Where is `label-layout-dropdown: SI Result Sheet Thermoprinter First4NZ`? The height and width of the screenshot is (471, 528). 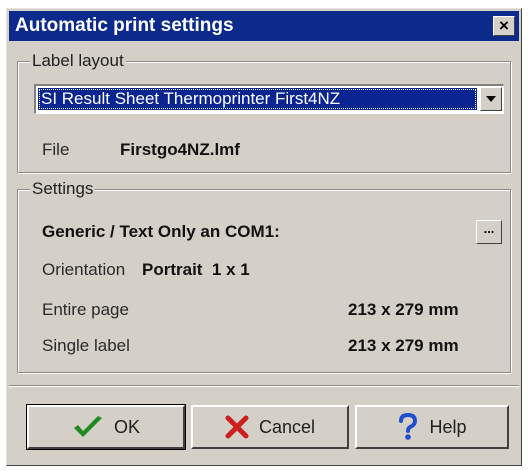
label-layout-dropdown: SI Result Sheet Thermoprinter First4NZ is located at coordinates (269, 99).